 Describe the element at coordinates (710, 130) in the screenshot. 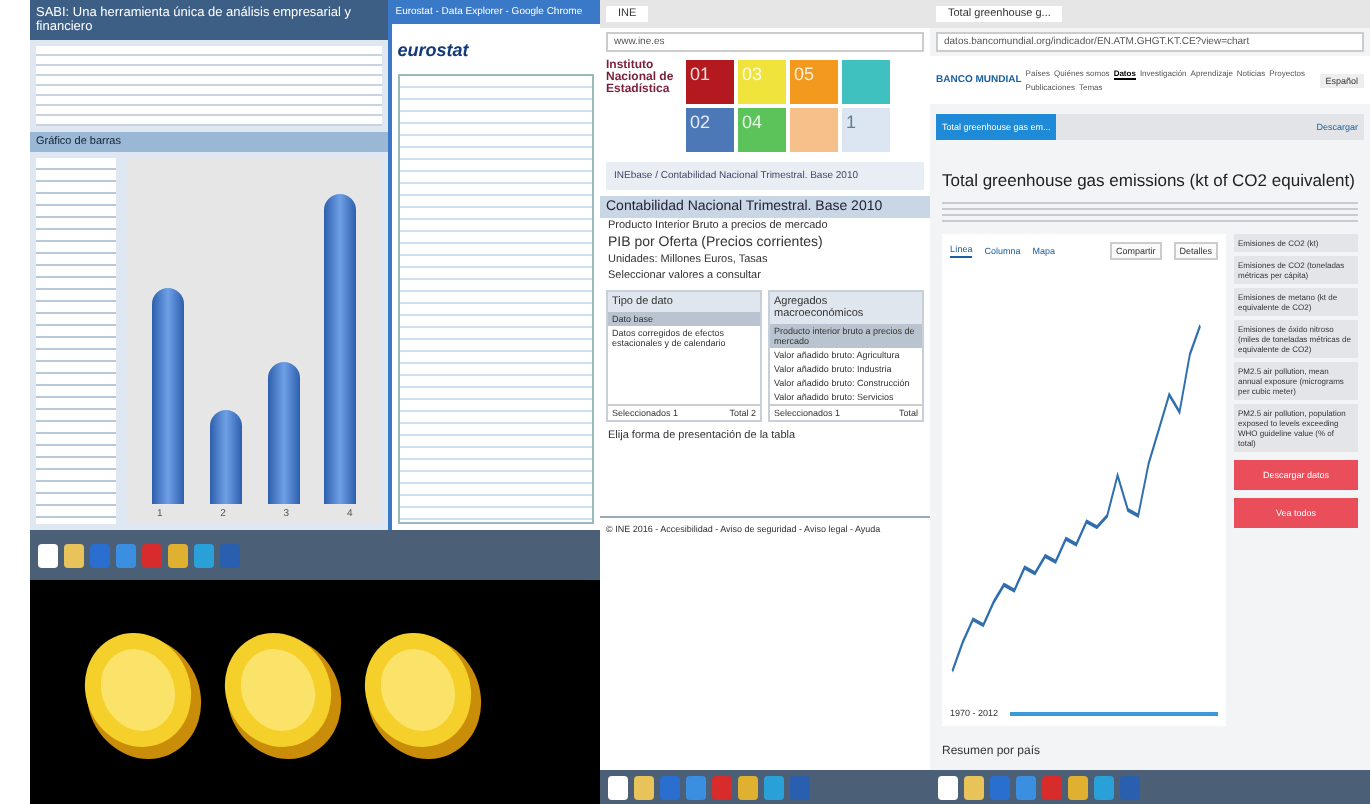

I see `category-tile: 02` at that location.